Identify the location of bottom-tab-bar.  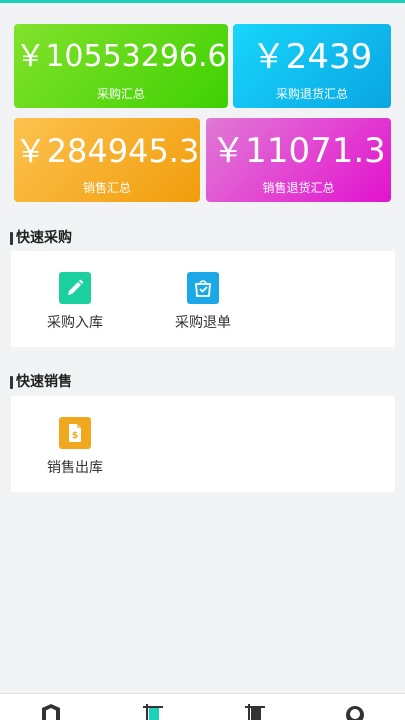
(202, 706).